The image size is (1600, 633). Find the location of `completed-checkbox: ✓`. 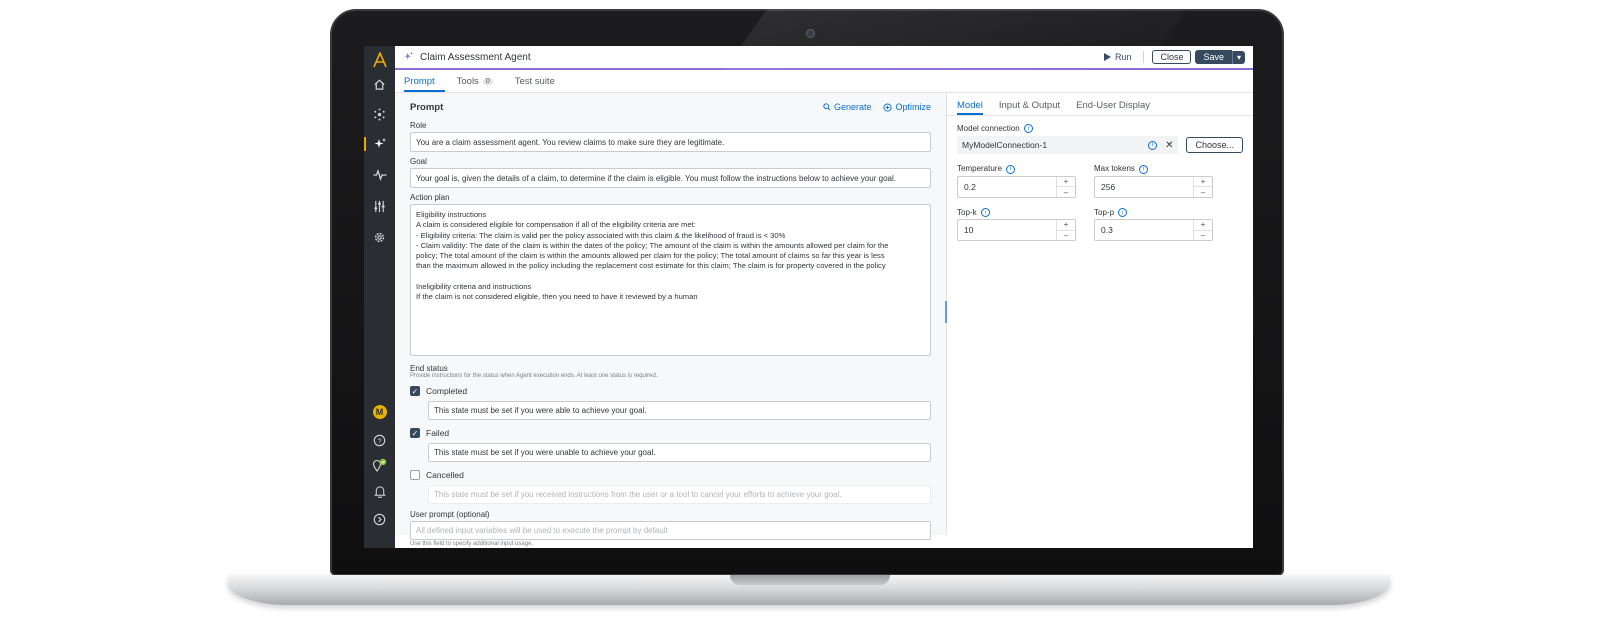

completed-checkbox: ✓ is located at coordinates (415, 391).